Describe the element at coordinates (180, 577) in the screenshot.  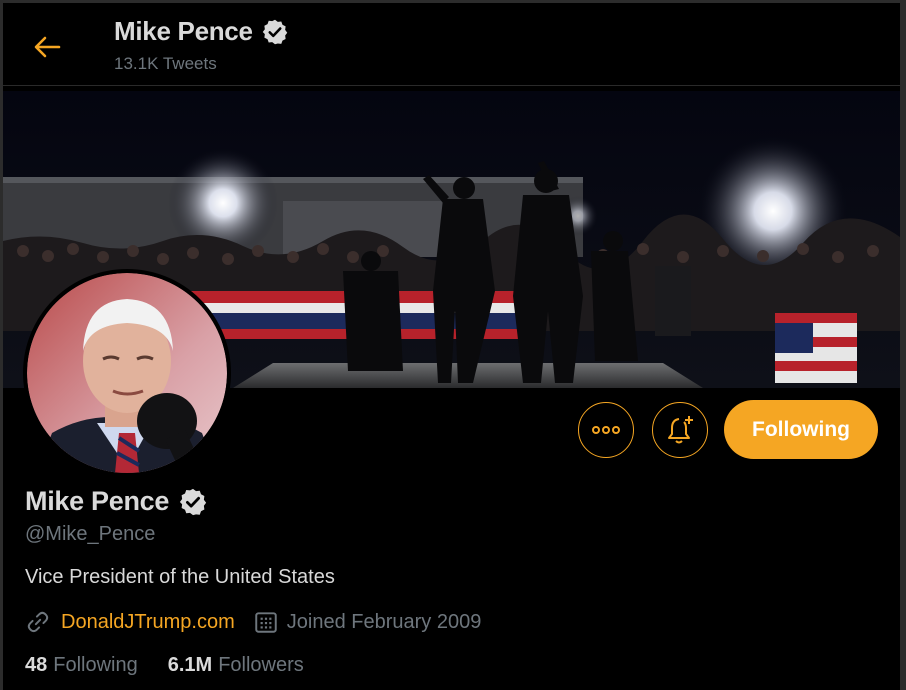
I see `profile-bio: Vice President of the United States` at that location.